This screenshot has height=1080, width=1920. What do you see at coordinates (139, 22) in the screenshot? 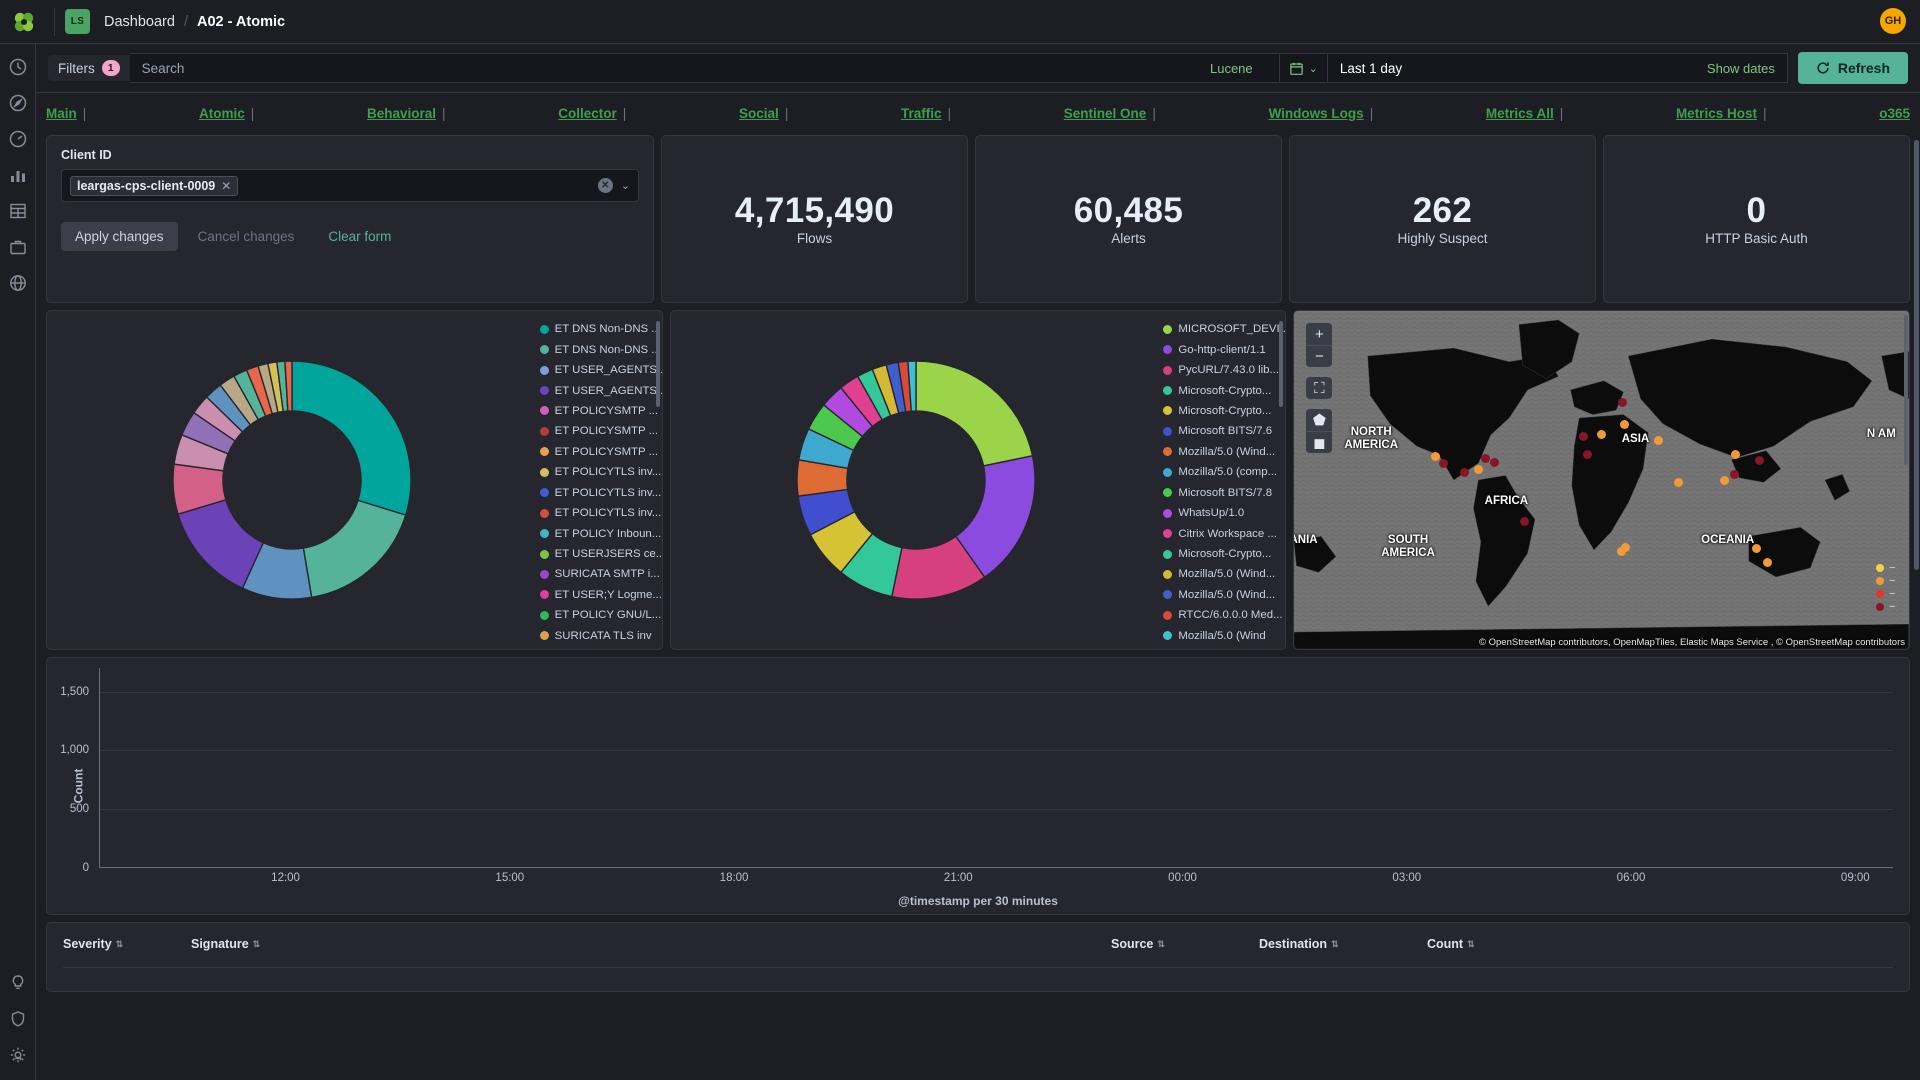
I see `breadcrumb-dashboard: Dashboard` at bounding box center [139, 22].